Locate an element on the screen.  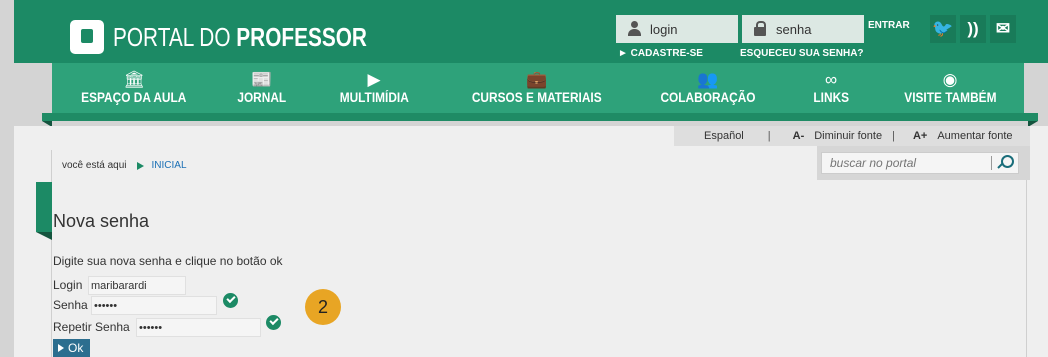
nav-visite-tambem: ◉ VISITE TAMBÉM is located at coordinates (950, 88).